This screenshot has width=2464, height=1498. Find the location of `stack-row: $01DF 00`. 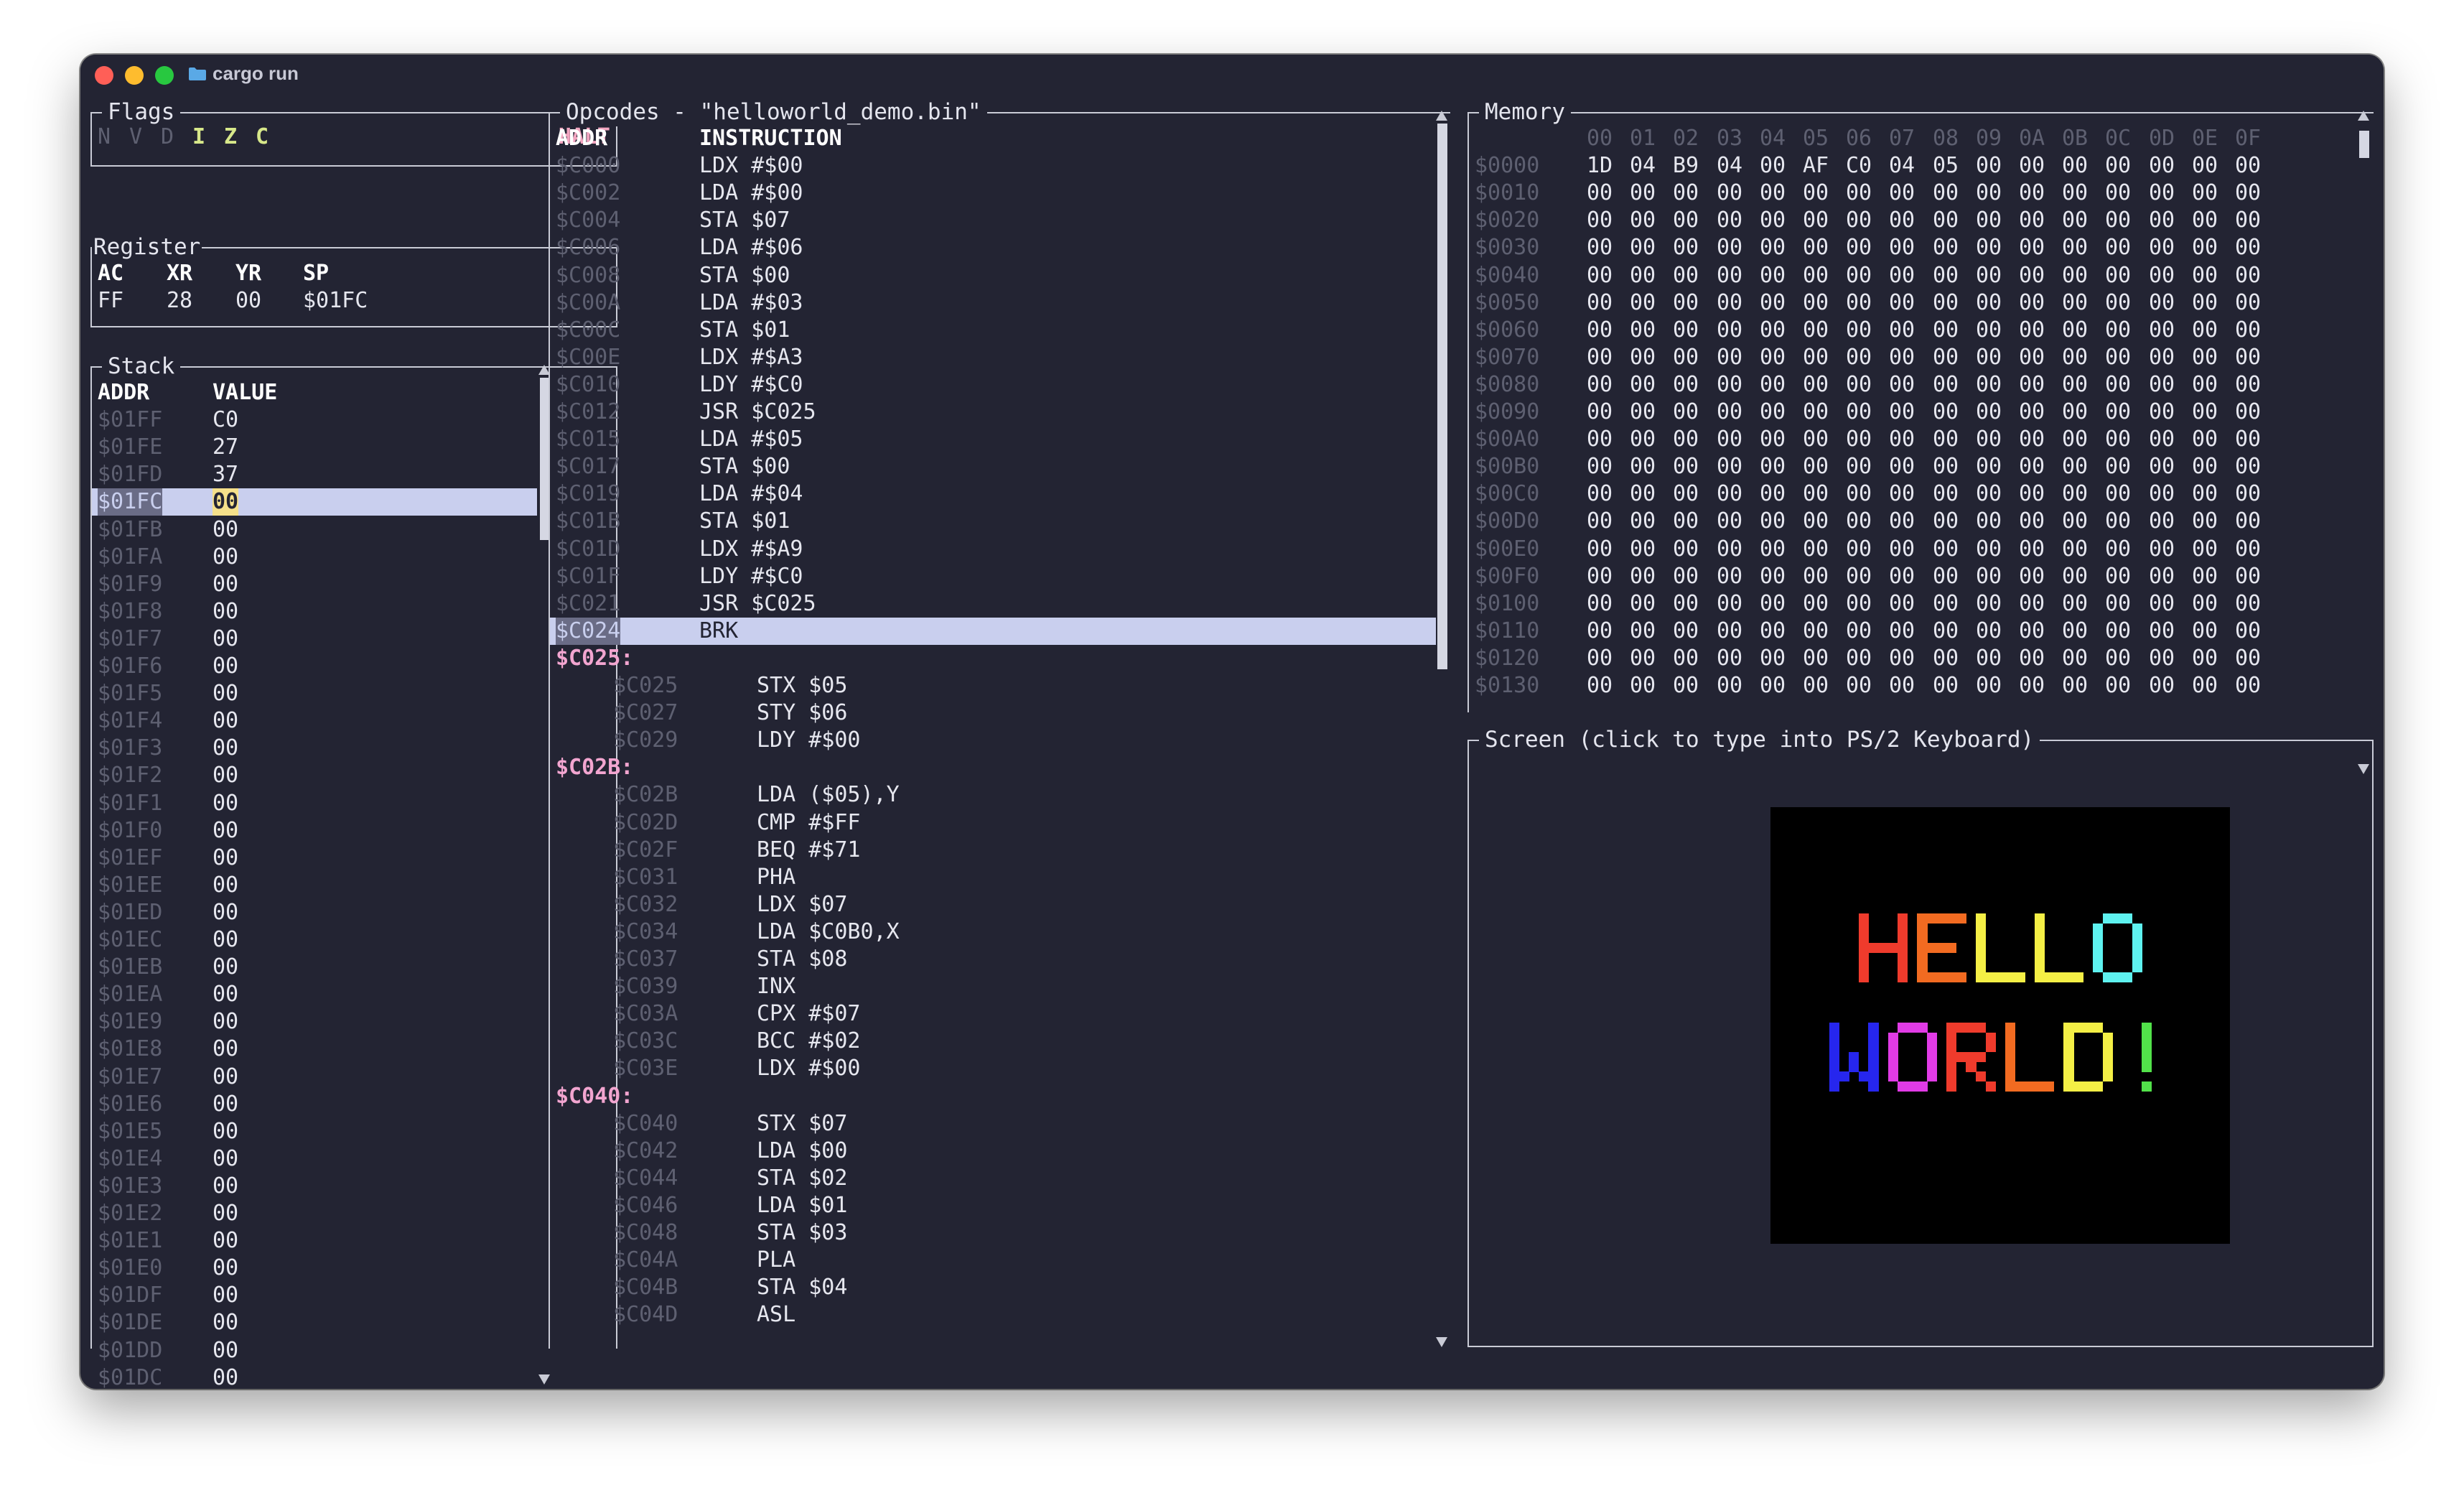

stack-row: $01DF 00 is located at coordinates (314, 1295).